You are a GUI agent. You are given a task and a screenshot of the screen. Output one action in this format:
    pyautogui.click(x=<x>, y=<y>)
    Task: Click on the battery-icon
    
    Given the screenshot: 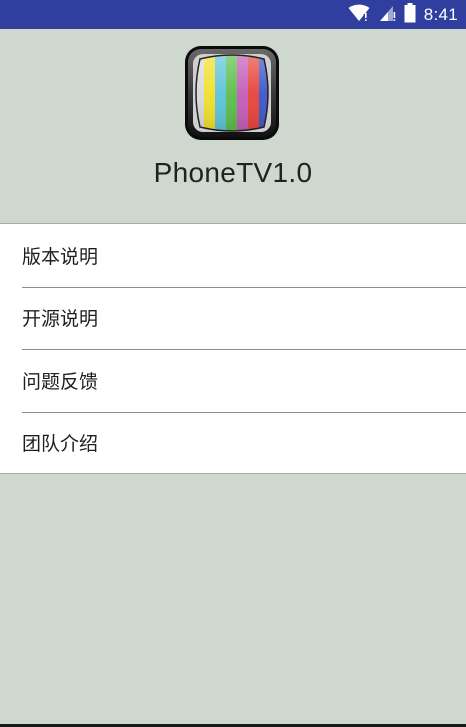 What is the action you would take?
    pyautogui.click(x=410, y=14)
    